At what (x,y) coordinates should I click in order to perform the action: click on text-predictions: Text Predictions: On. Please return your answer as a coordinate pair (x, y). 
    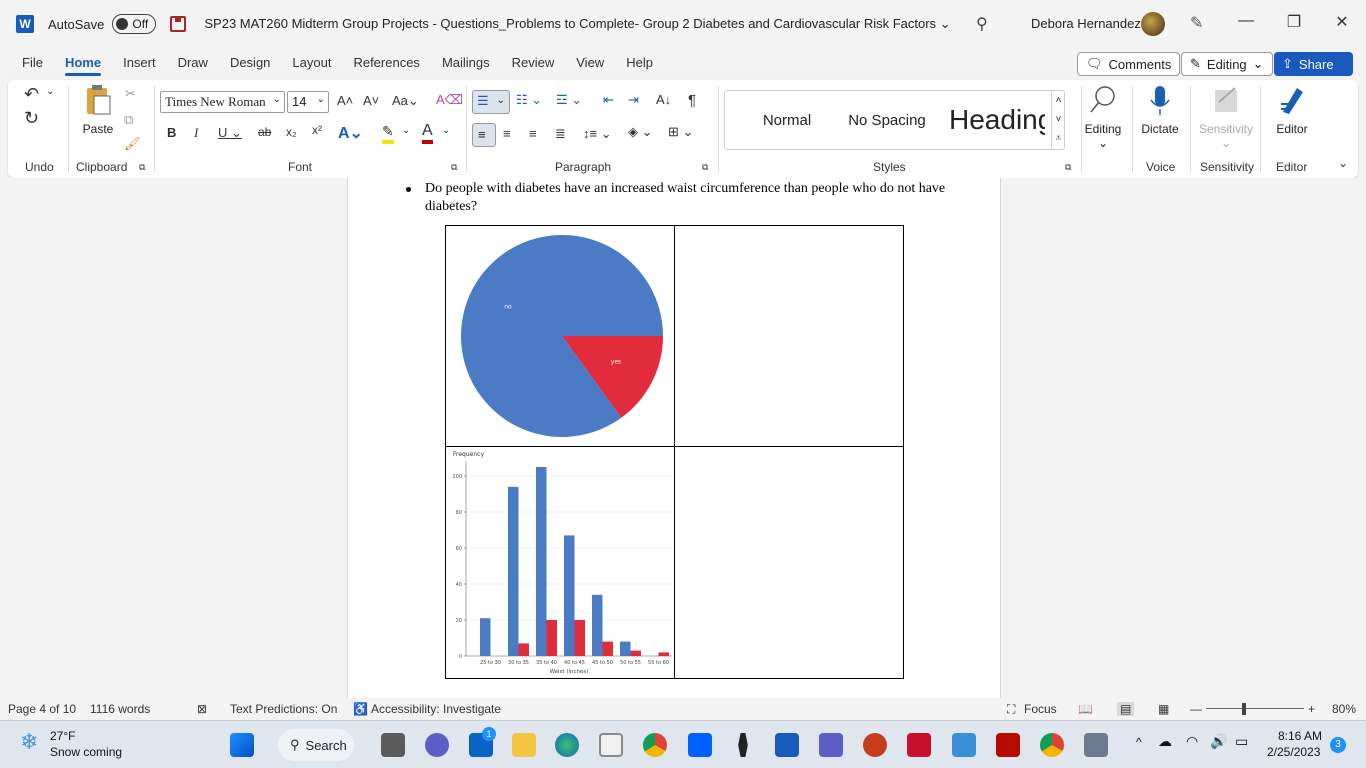
    Looking at the image, I should click on (283, 709).